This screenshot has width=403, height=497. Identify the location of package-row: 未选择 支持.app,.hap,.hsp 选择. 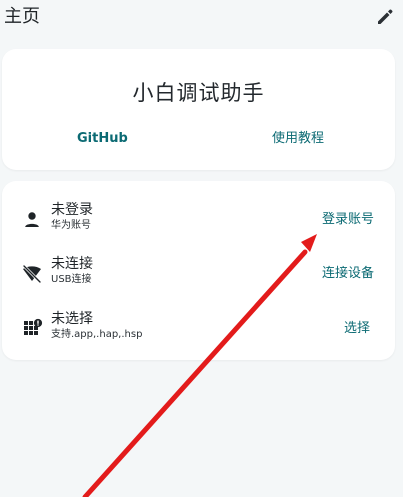
(198, 329).